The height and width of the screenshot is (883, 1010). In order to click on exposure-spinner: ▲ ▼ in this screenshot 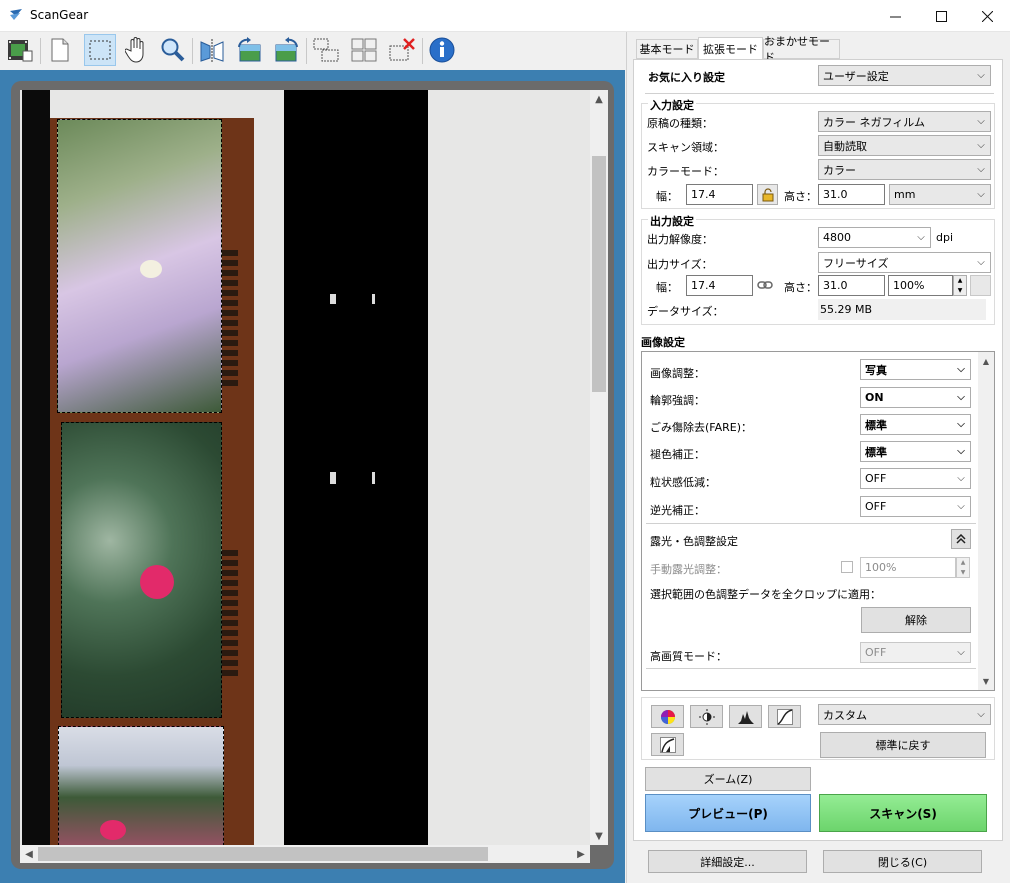, I will do `click(963, 567)`.